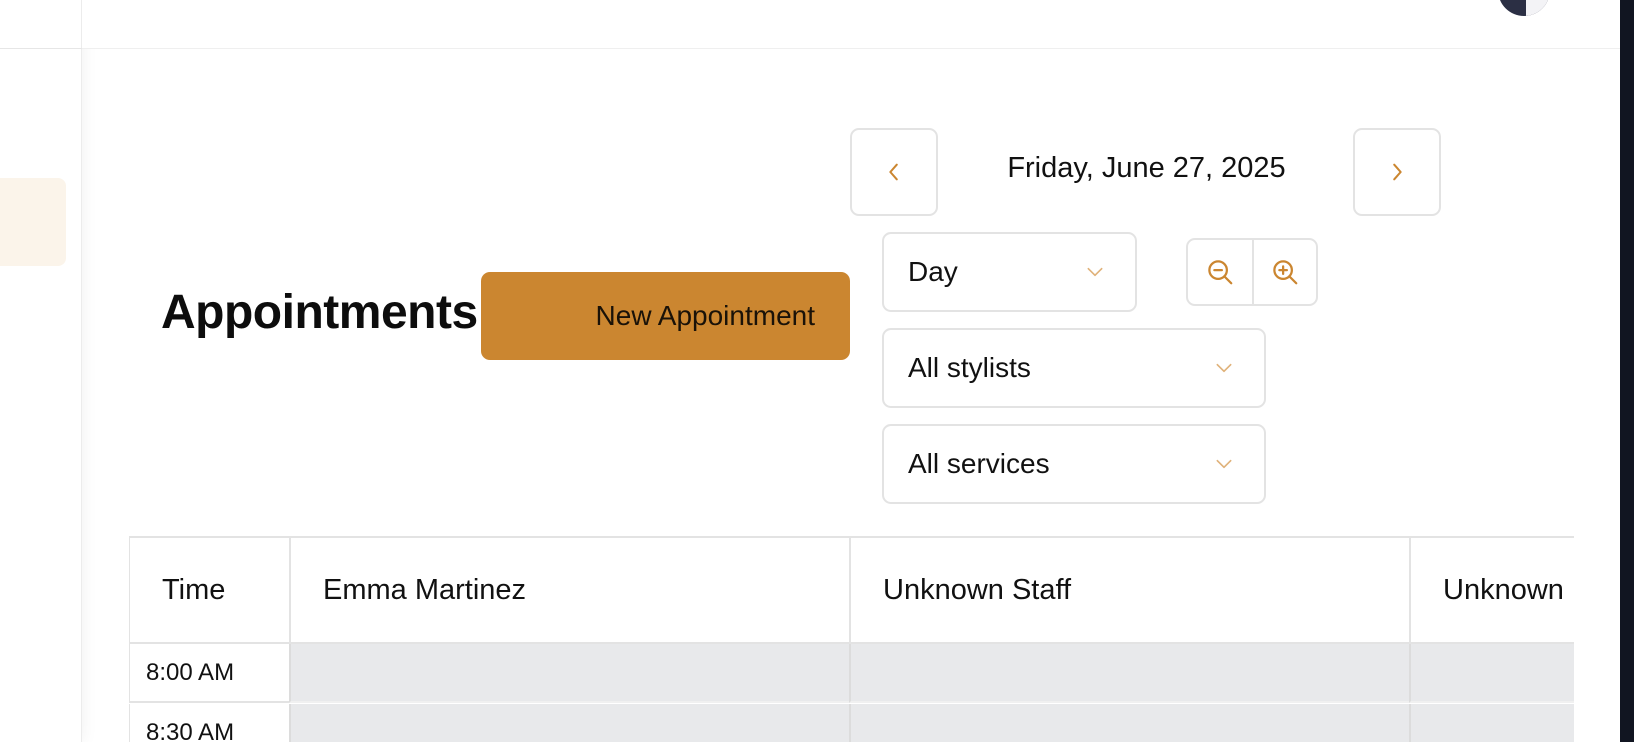 The image size is (1634, 742). What do you see at coordinates (933, 271) in the screenshot?
I see `view-select-value: Day` at bounding box center [933, 271].